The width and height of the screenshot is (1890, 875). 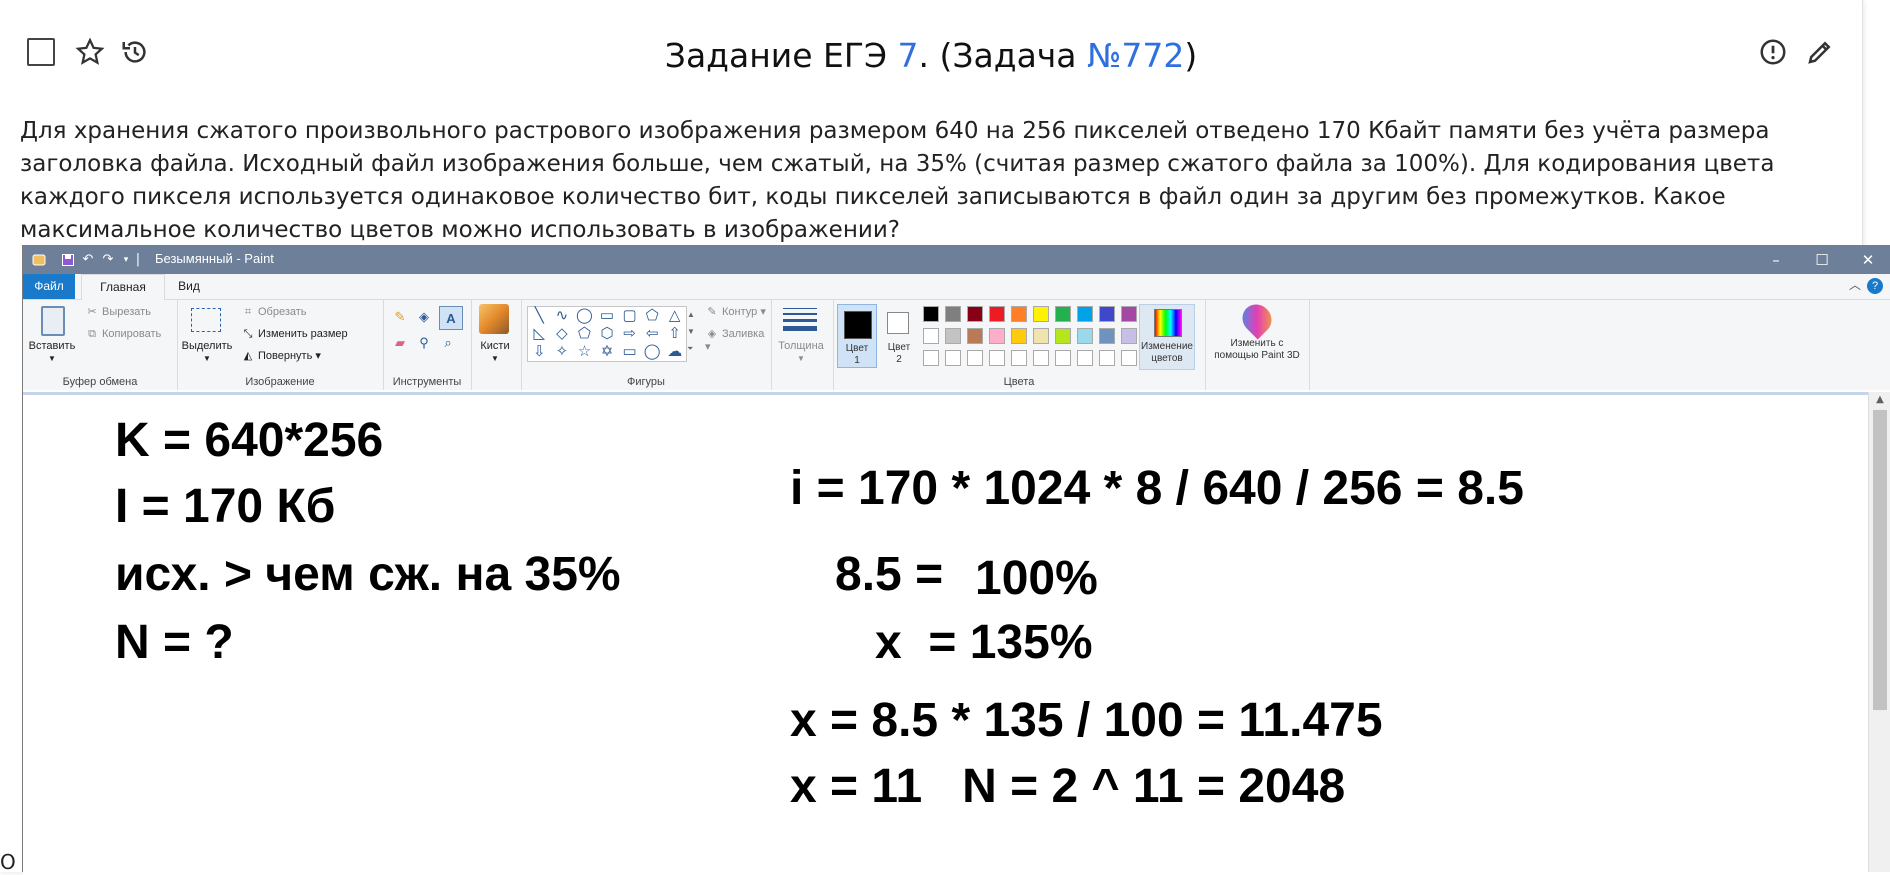 What do you see at coordinates (562, 352) in the screenshot?
I see `four-point-star-shape-icon: ✧` at bounding box center [562, 352].